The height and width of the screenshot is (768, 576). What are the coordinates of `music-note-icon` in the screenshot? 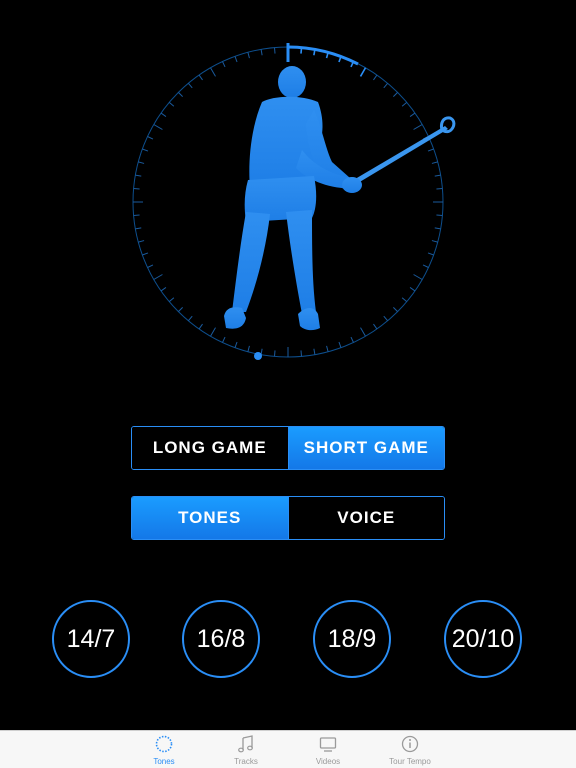 It's located at (245, 744).